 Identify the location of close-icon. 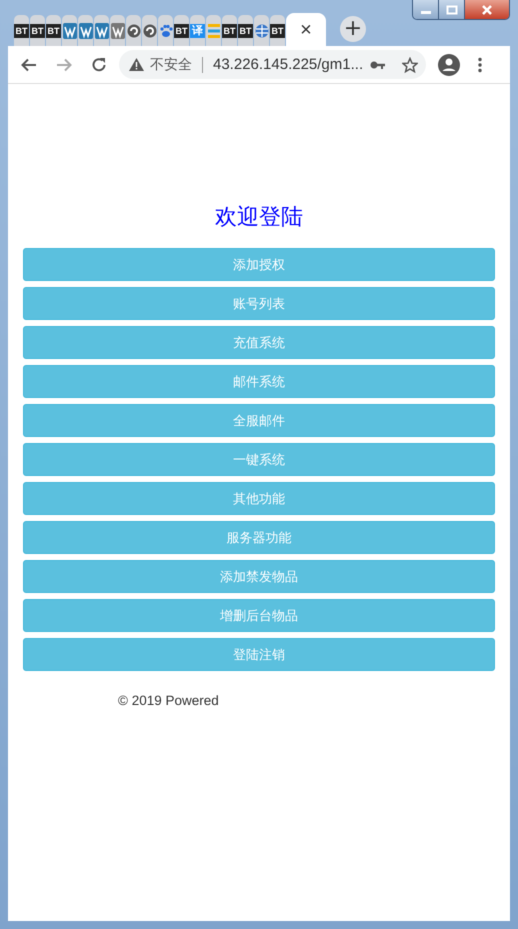
(487, 9).